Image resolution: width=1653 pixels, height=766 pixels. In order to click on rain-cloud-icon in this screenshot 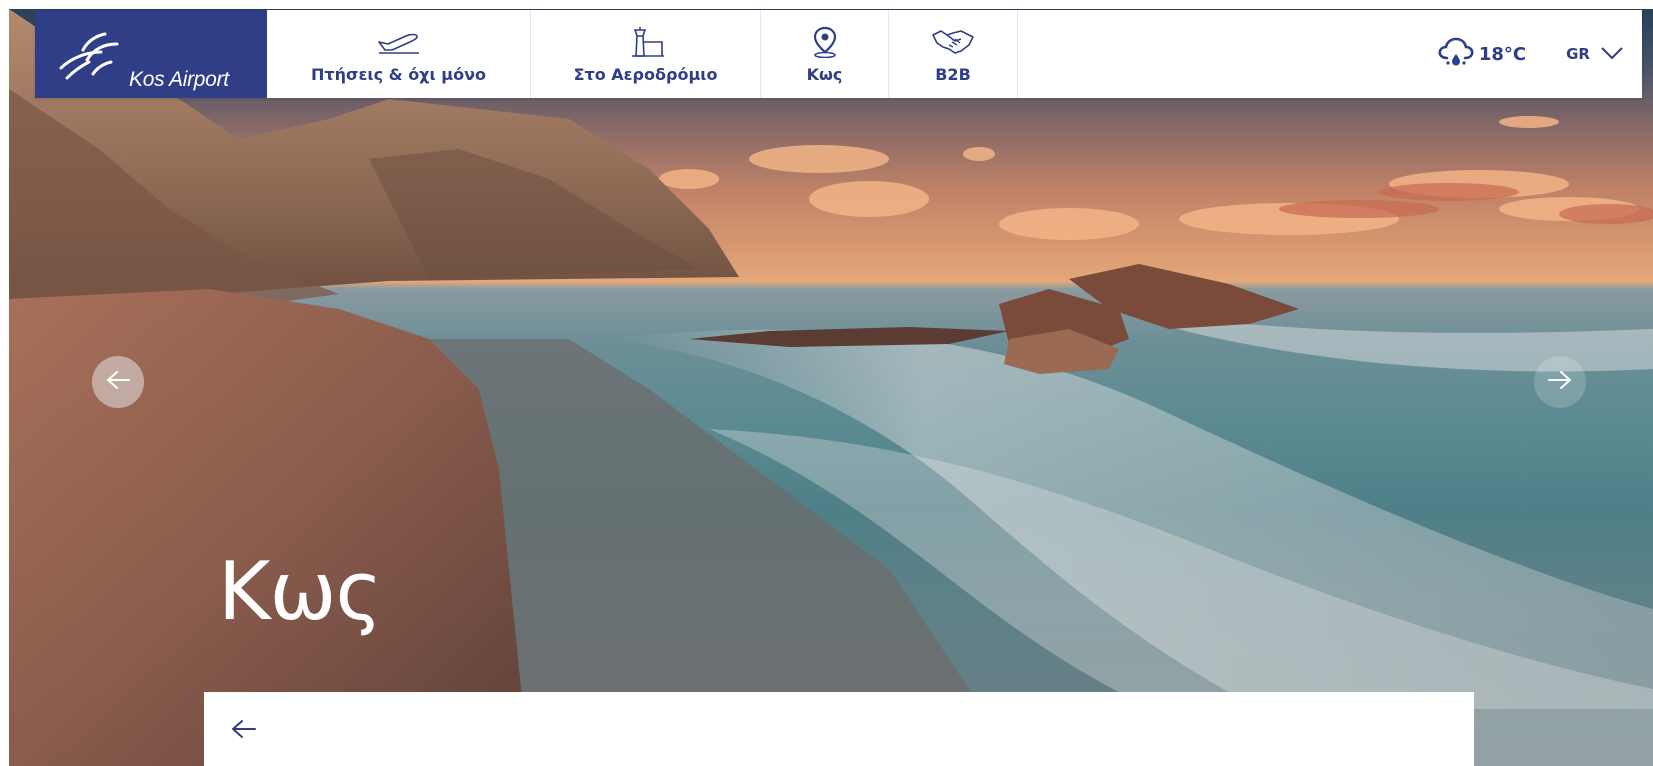, I will do `click(1456, 54)`.